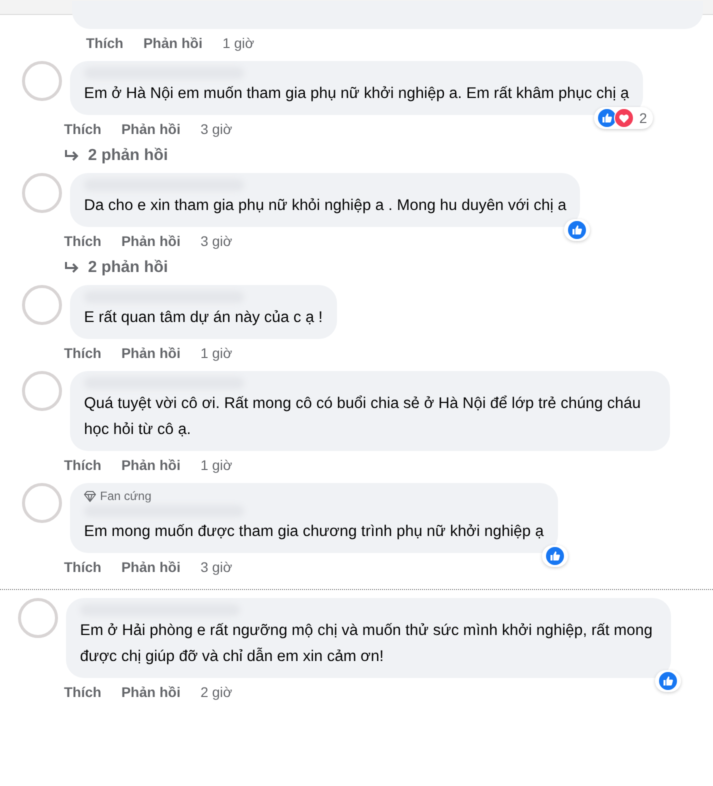 This screenshot has height=786, width=713. I want to click on comment-text: Em mong muốn được tham gia chương trình phụ nữ khởi nghiệp ạ, so click(314, 532).